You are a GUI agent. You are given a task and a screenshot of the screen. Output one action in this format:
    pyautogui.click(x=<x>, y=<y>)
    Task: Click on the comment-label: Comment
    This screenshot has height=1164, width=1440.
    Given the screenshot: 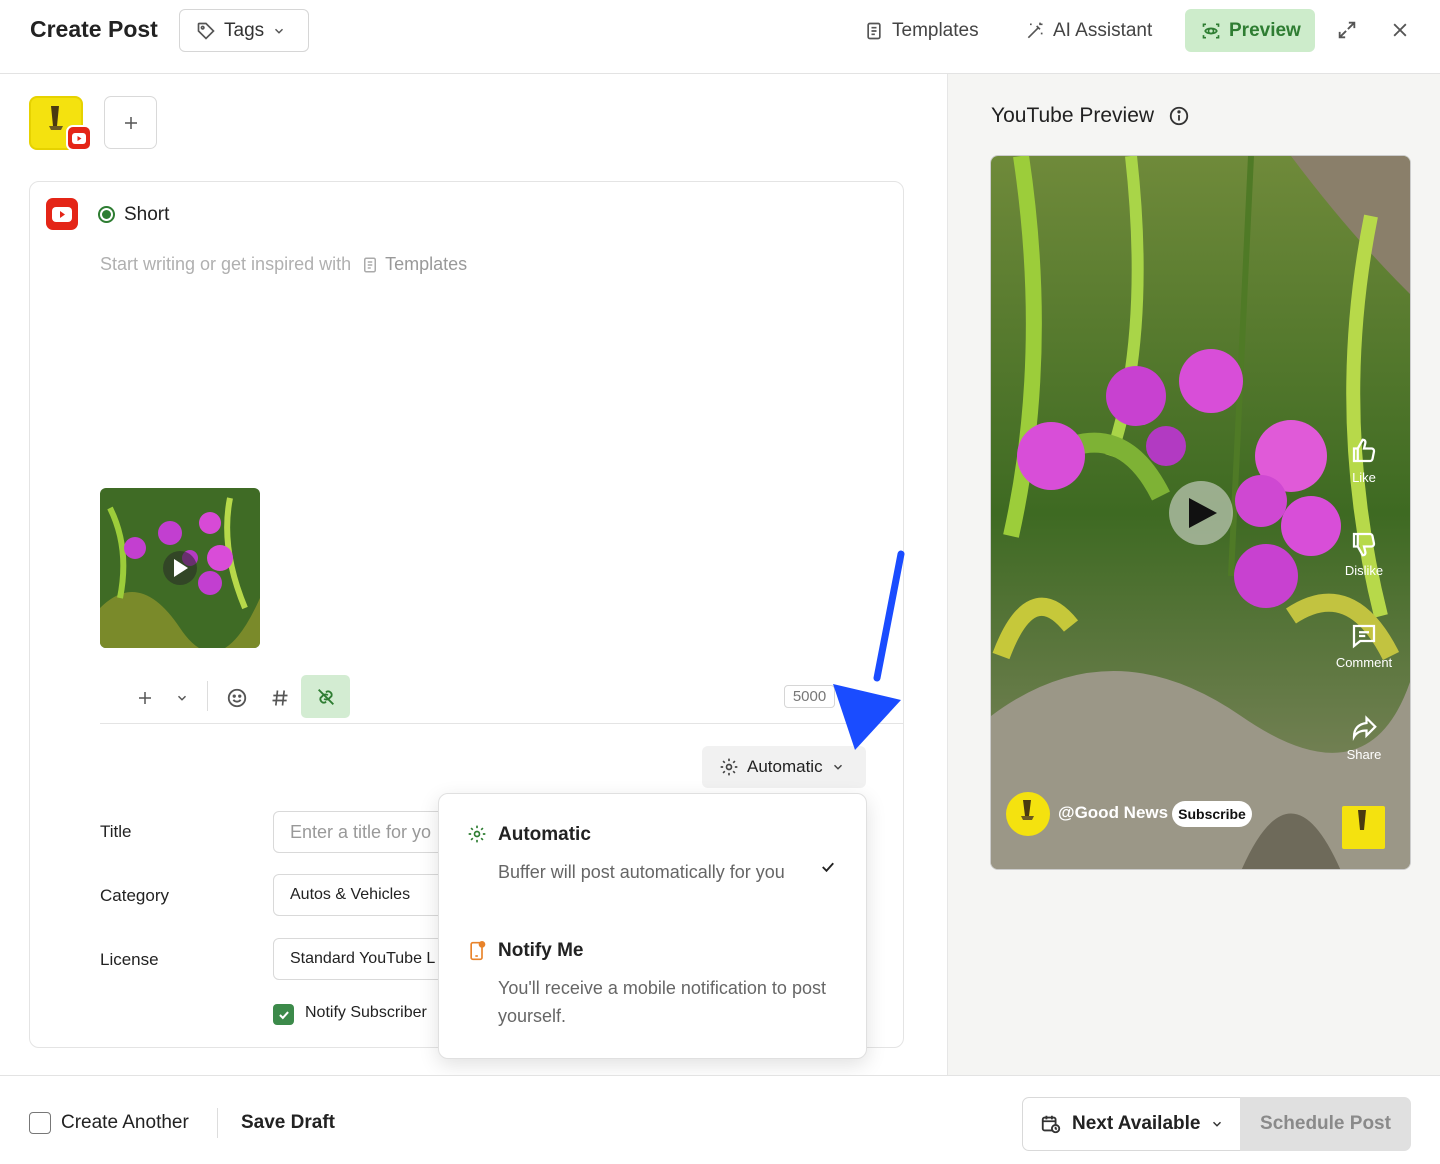 What is the action you would take?
    pyautogui.click(x=1364, y=662)
    